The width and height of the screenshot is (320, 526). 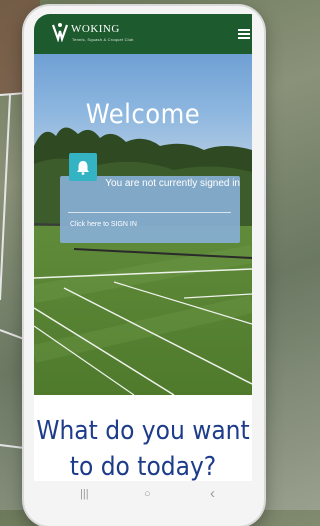 I want to click on club-subtitle: Tennis, Squash & Croquet Club, so click(x=103, y=39).